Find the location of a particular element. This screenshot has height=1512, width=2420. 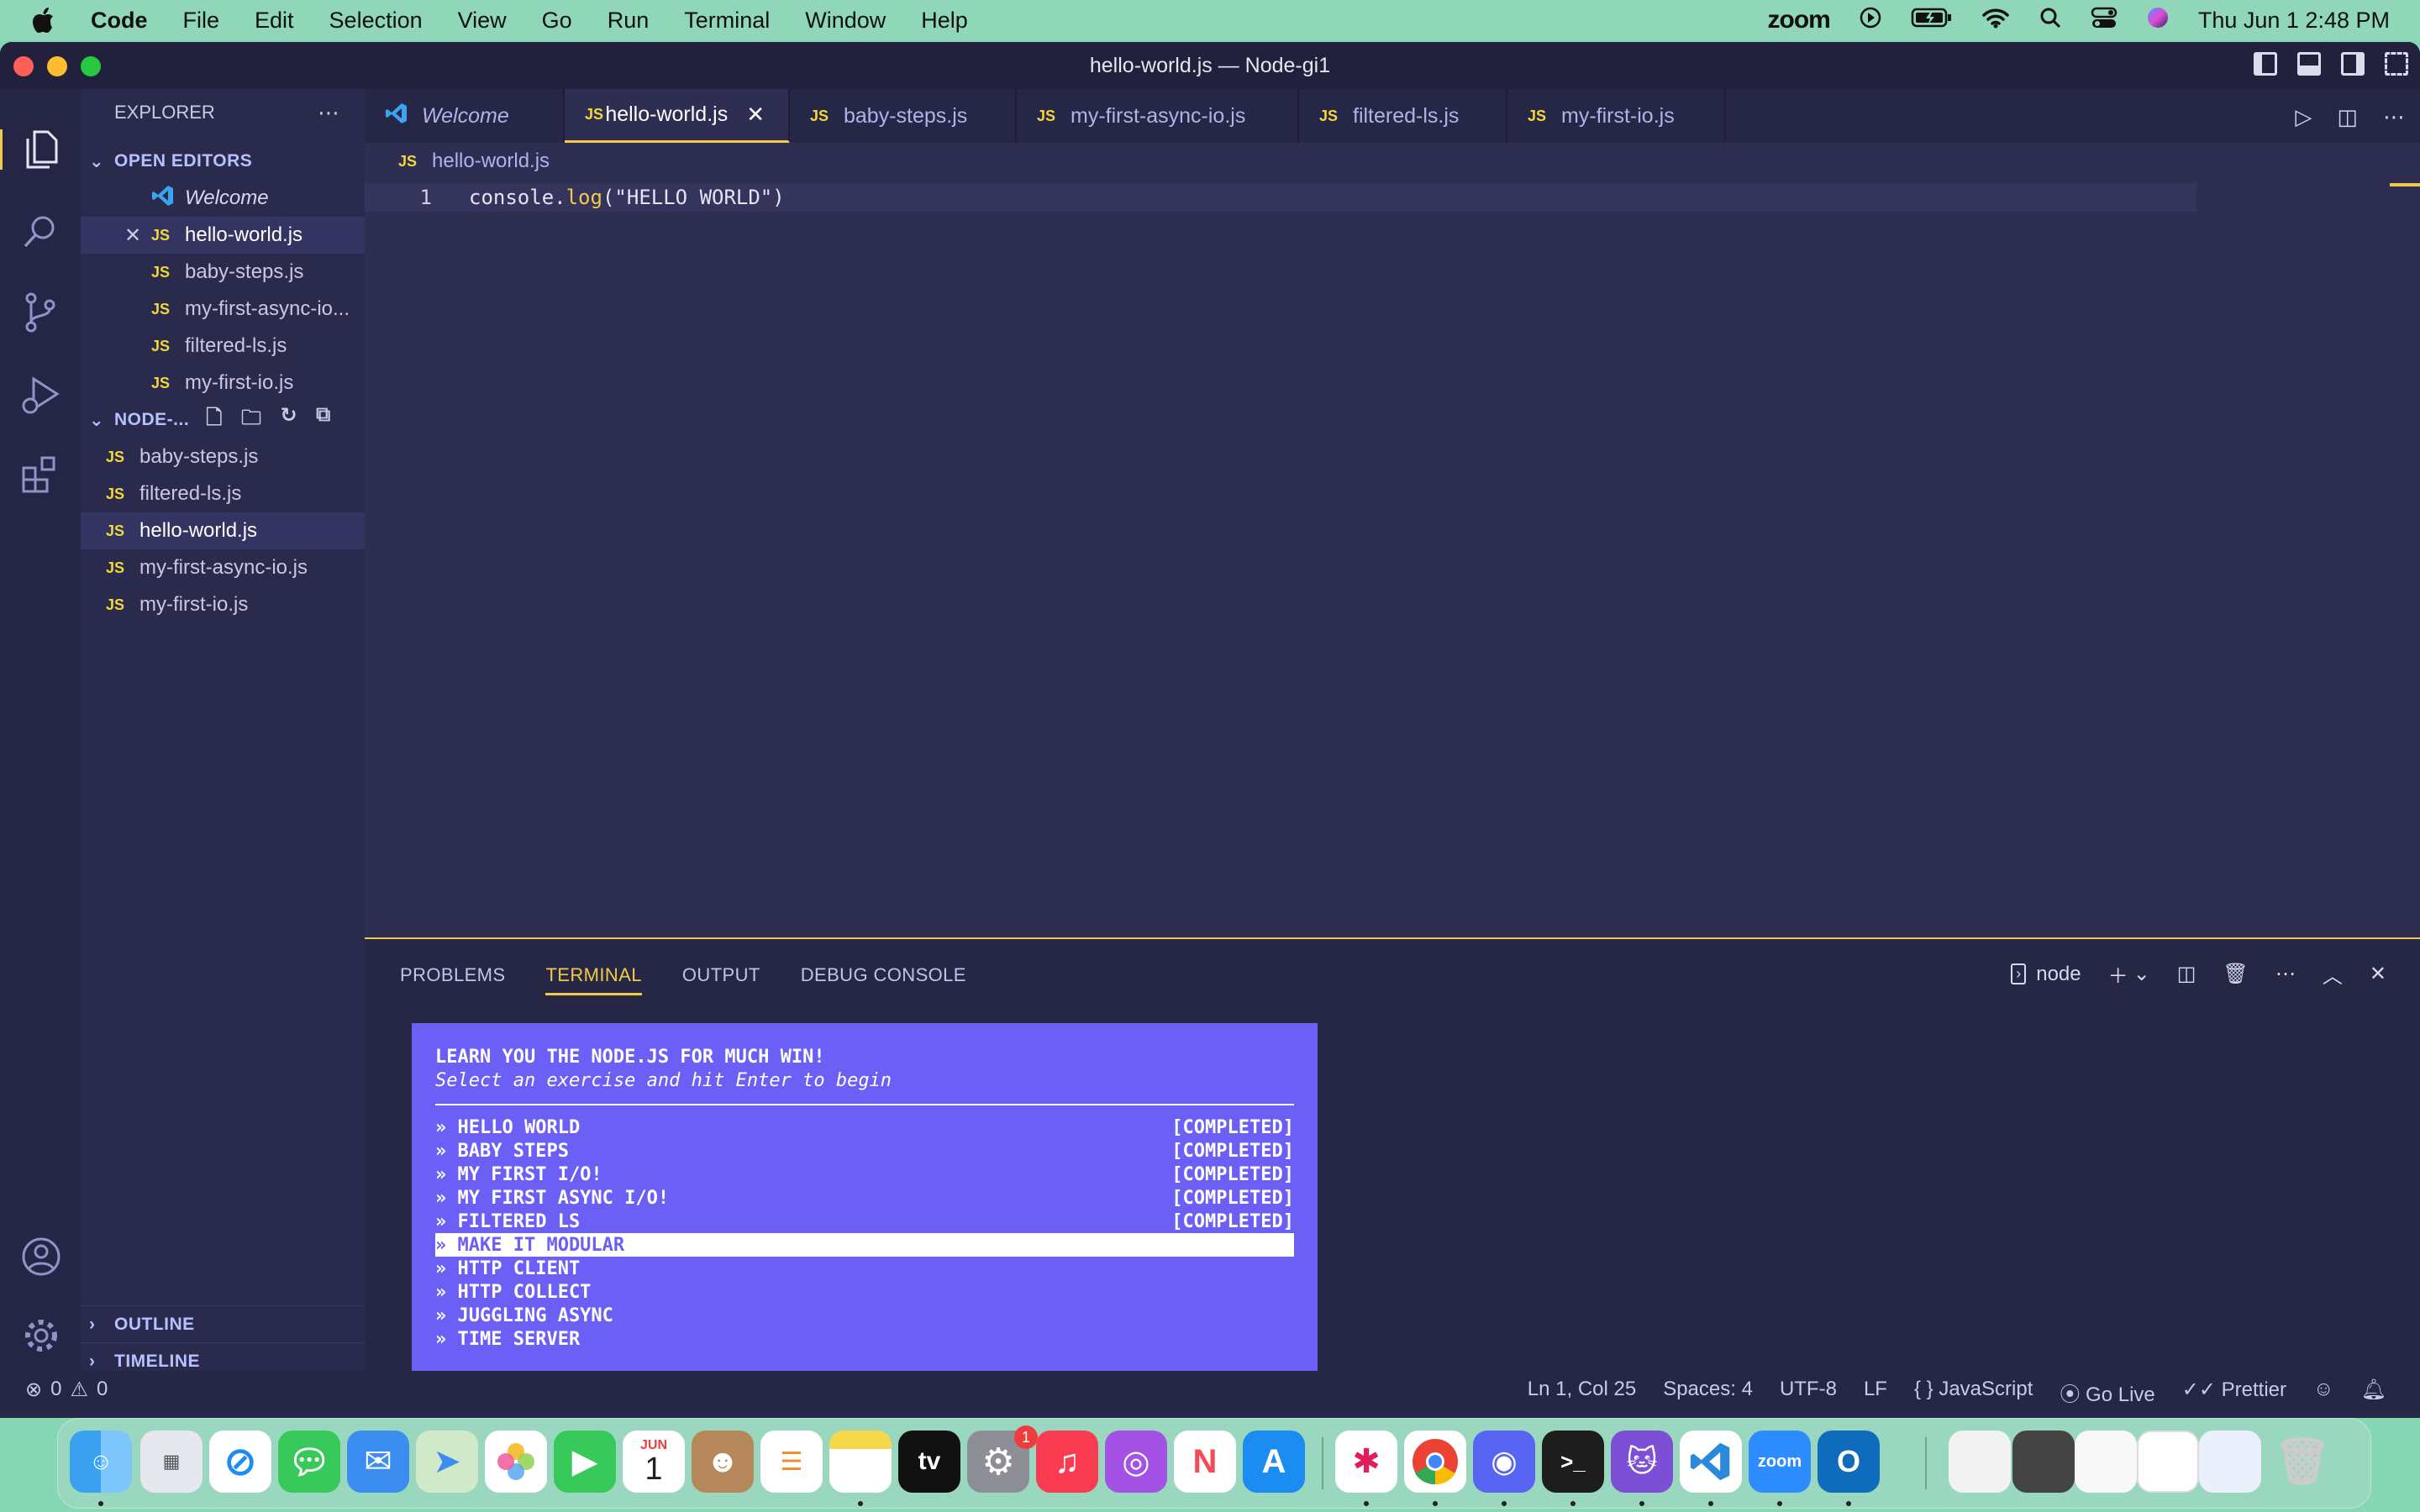

menu-file: File is located at coordinates (202, 21).